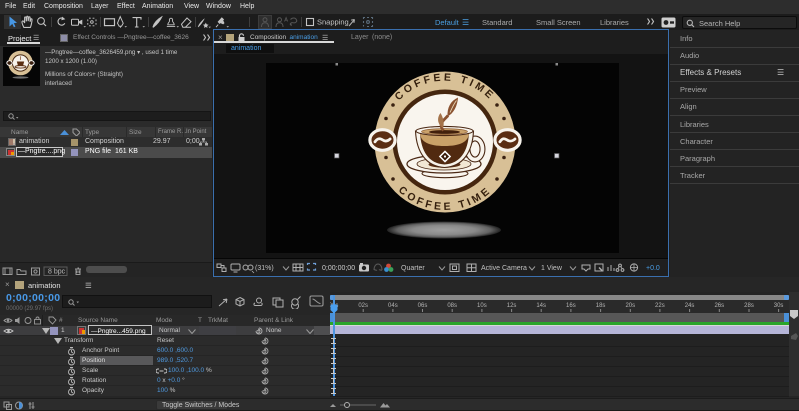 The width and height of the screenshot is (799, 411). Describe the element at coordinates (749, 306) in the screenshot. I see `svg-text: 28s` at that location.